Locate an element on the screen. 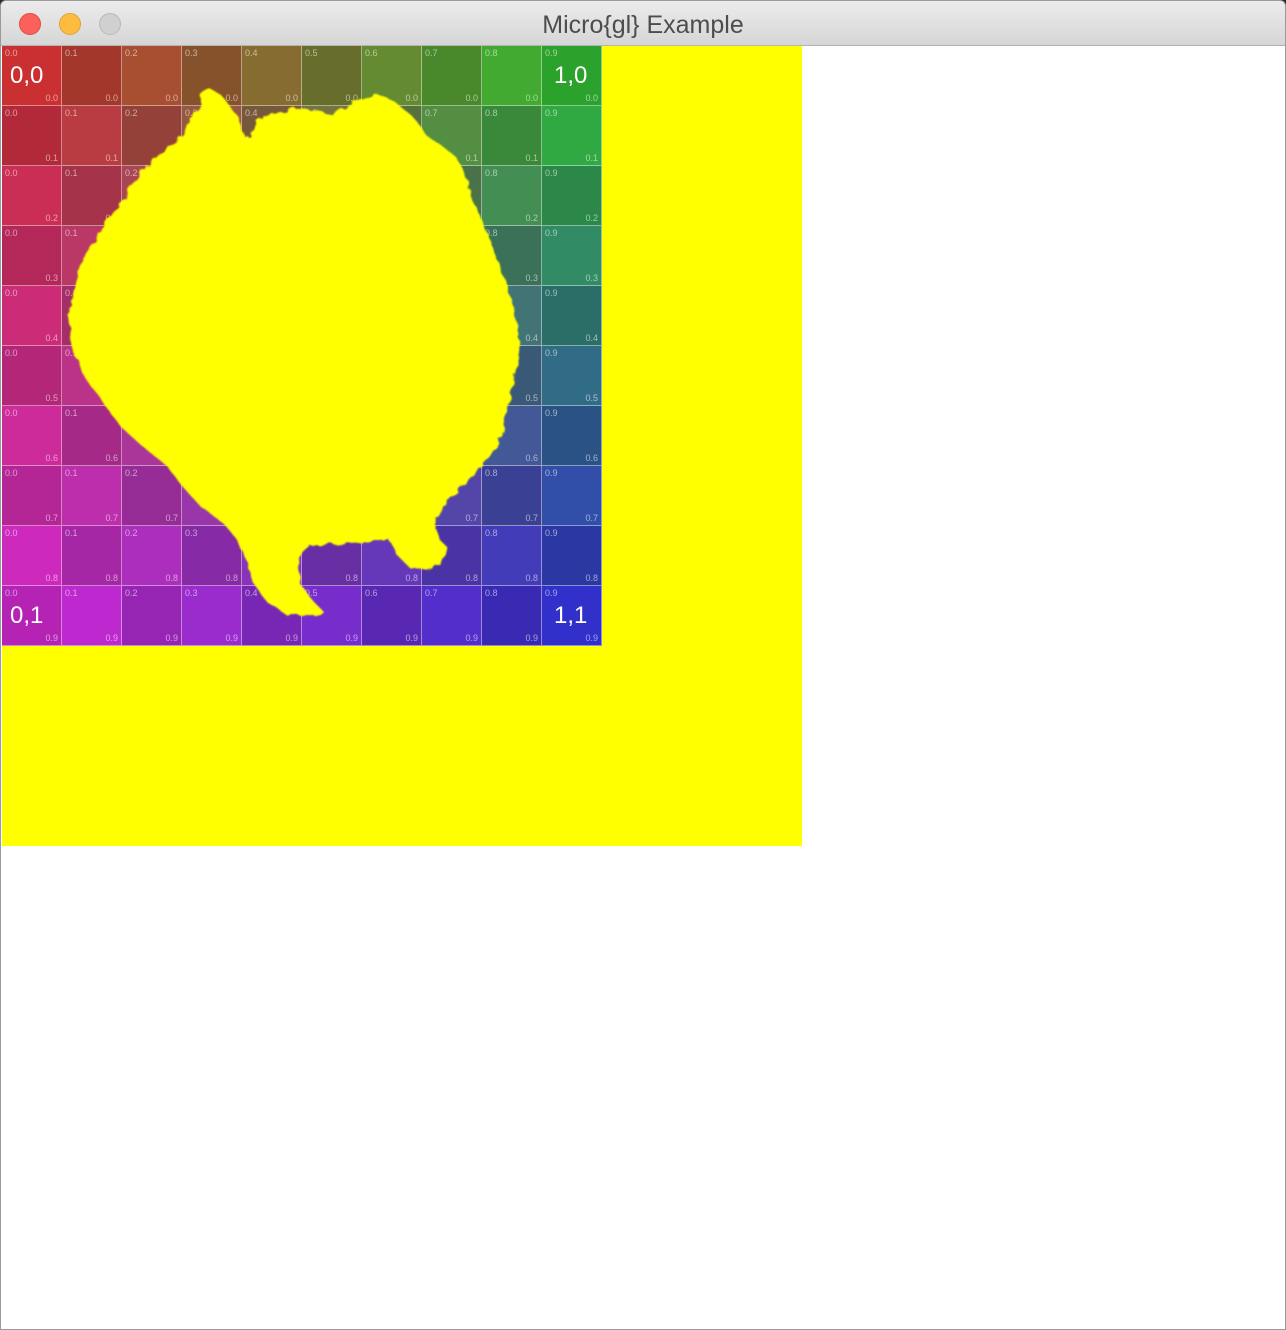 The height and width of the screenshot is (1330, 1286). uv-corner-label-bottom-left: 0,1 is located at coordinates (27, 615).